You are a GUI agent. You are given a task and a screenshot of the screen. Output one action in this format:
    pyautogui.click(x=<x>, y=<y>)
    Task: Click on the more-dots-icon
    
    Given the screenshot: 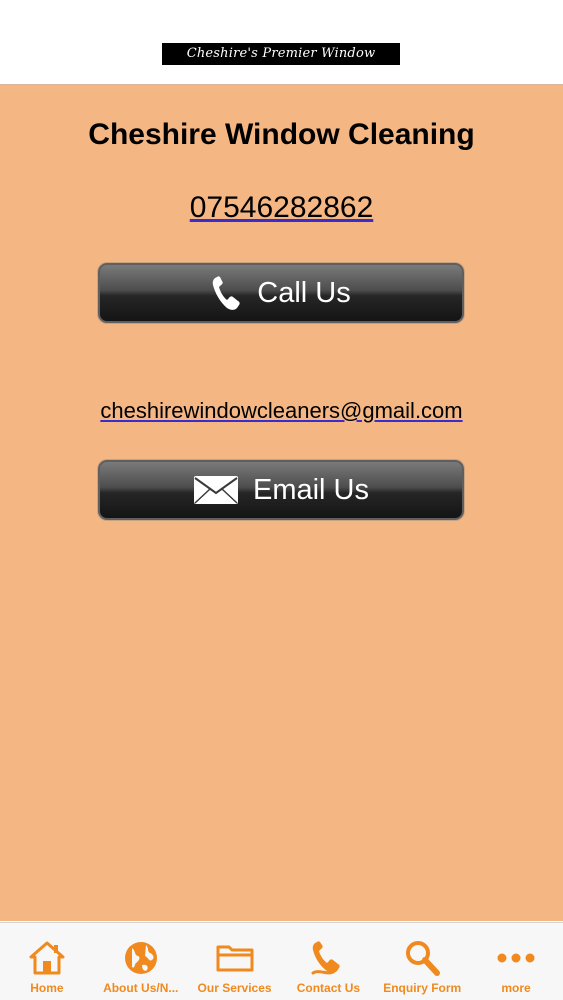 What is the action you would take?
    pyautogui.click(x=516, y=958)
    